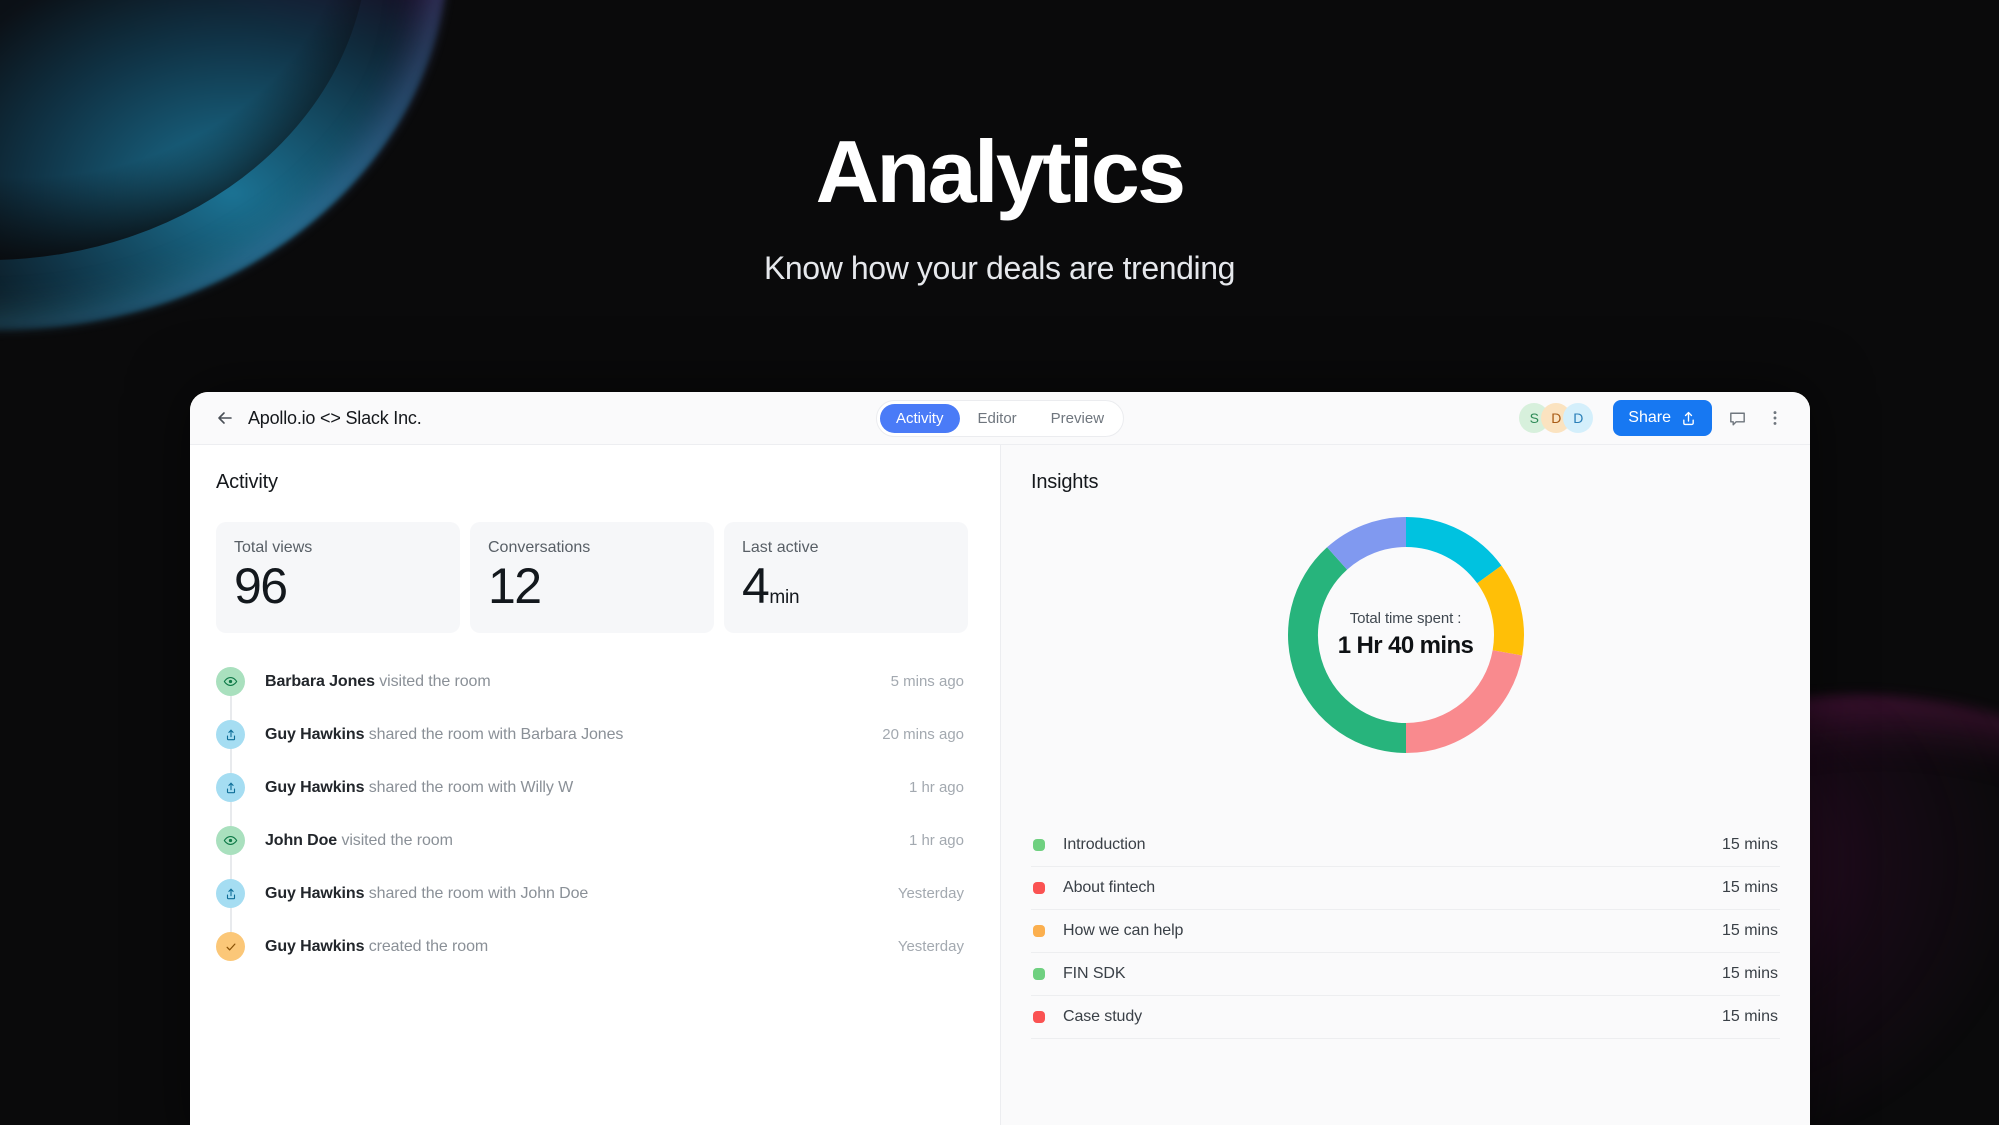 This screenshot has width=1999, height=1125. What do you see at coordinates (301, 840) in the screenshot?
I see `activity-actor: John Doe` at bounding box center [301, 840].